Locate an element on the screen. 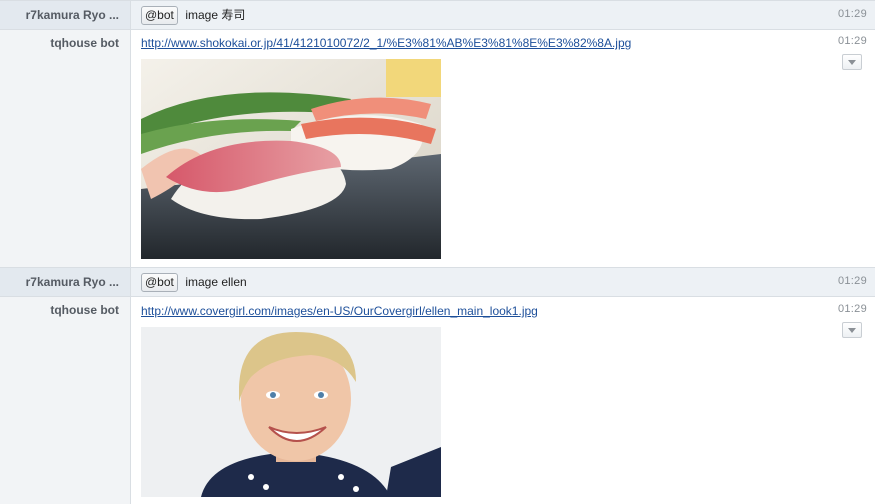  portrait-photo-icon is located at coordinates (291, 412).